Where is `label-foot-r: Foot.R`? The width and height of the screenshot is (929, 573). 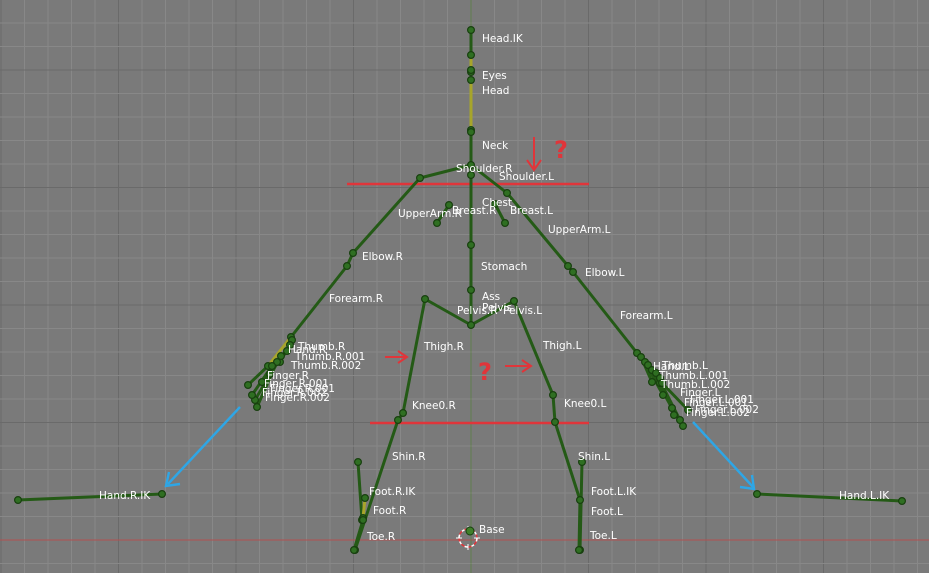 label-foot-r: Foot.R is located at coordinates (389, 511).